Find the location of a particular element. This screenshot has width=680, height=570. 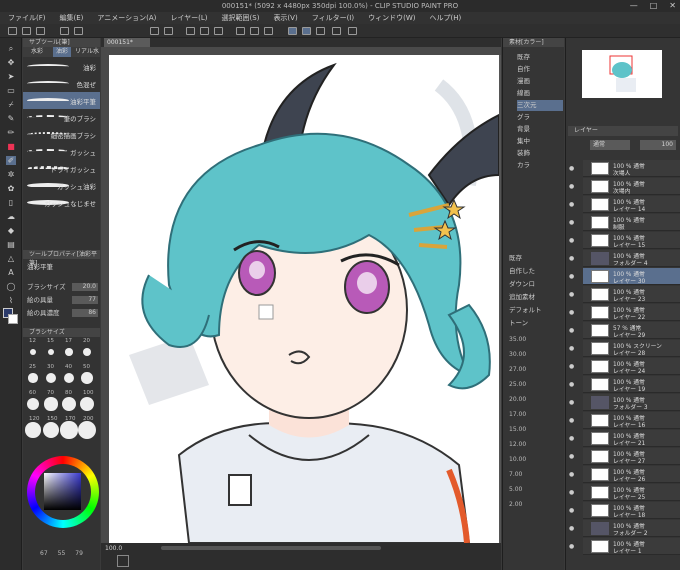

percent-row: 27.00 is located at coordinates (517, 369).